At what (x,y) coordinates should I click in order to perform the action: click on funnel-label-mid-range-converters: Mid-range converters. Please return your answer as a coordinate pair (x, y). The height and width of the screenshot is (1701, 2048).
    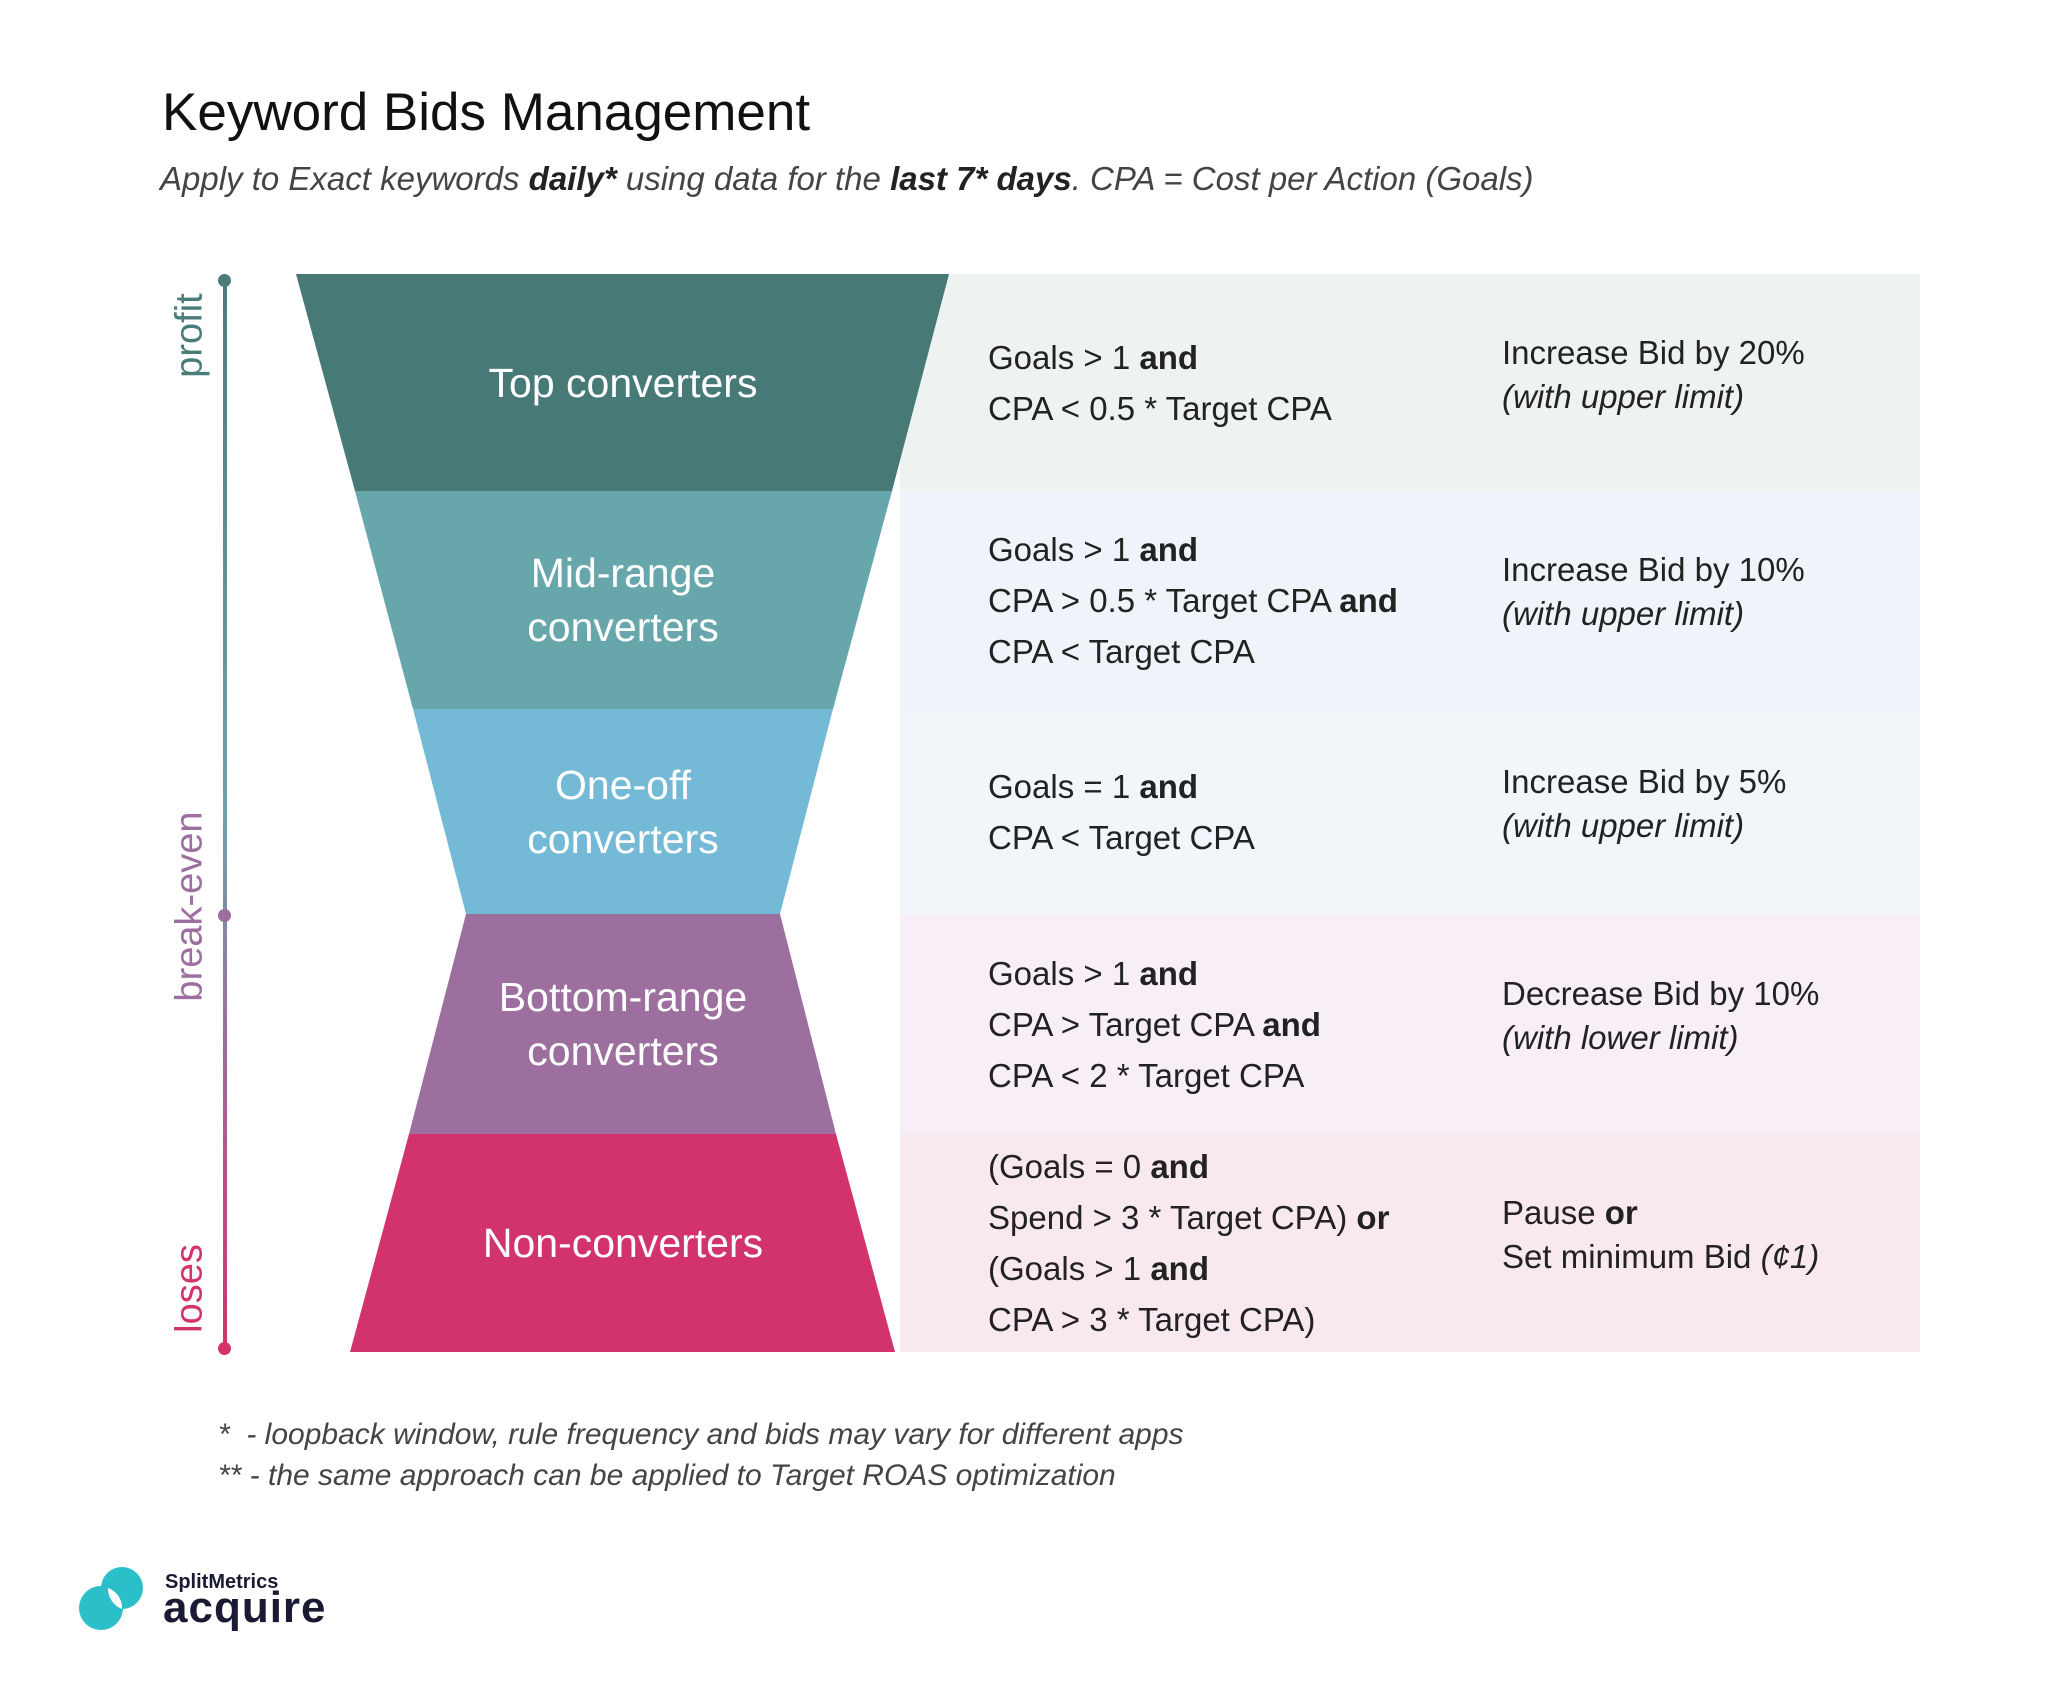
    Looking at the image, I should click on (623, 600).